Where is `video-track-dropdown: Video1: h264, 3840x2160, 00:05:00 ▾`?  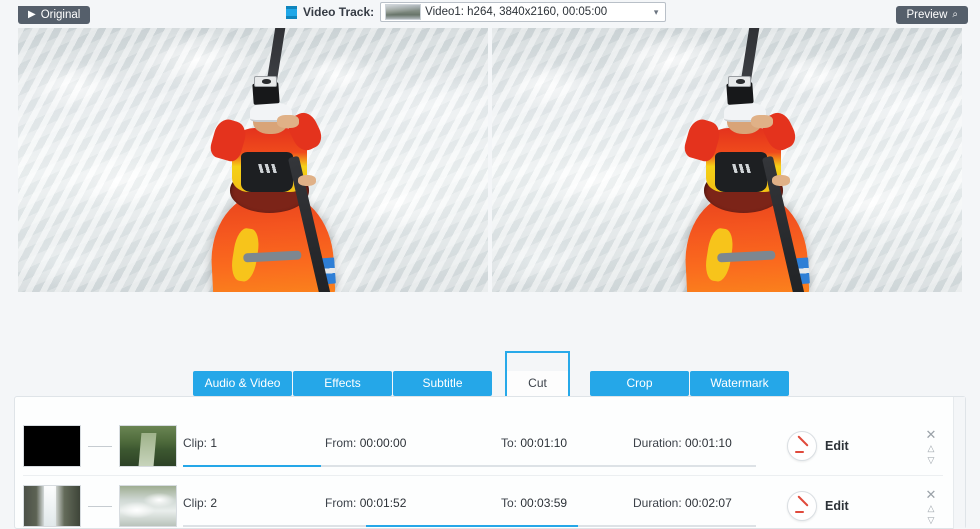 video-track-dropdown: Video1: h264, 3840x2160, 00:05:00 ▾ is located at coordinates (523, 12).